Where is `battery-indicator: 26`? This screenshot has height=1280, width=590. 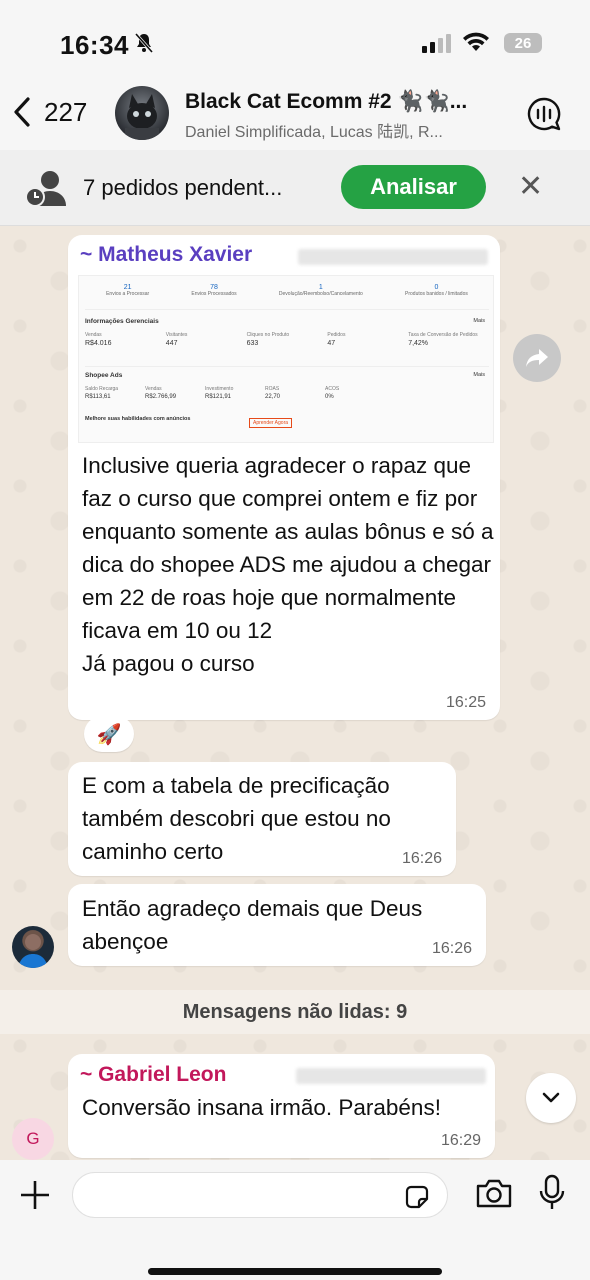 battery-indicator: 26 is located at coordinates (523, 43).